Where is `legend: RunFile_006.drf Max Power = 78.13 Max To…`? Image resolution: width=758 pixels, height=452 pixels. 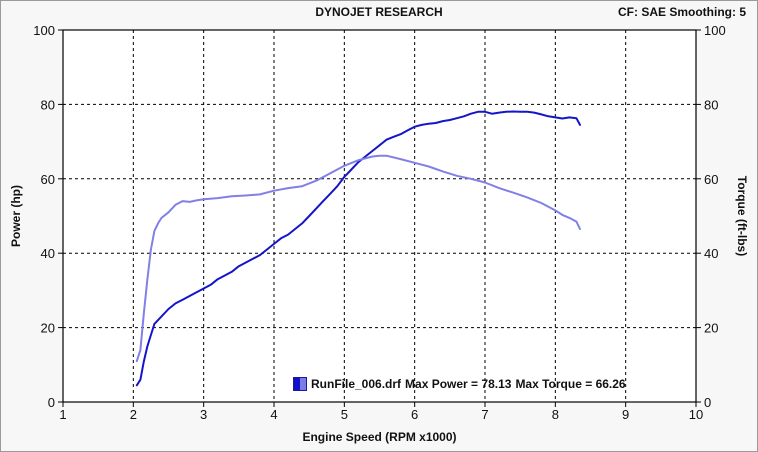 legend: RunFile_006.drf Max Power = 78.13 Max To… is located at coordinates (459, 384).